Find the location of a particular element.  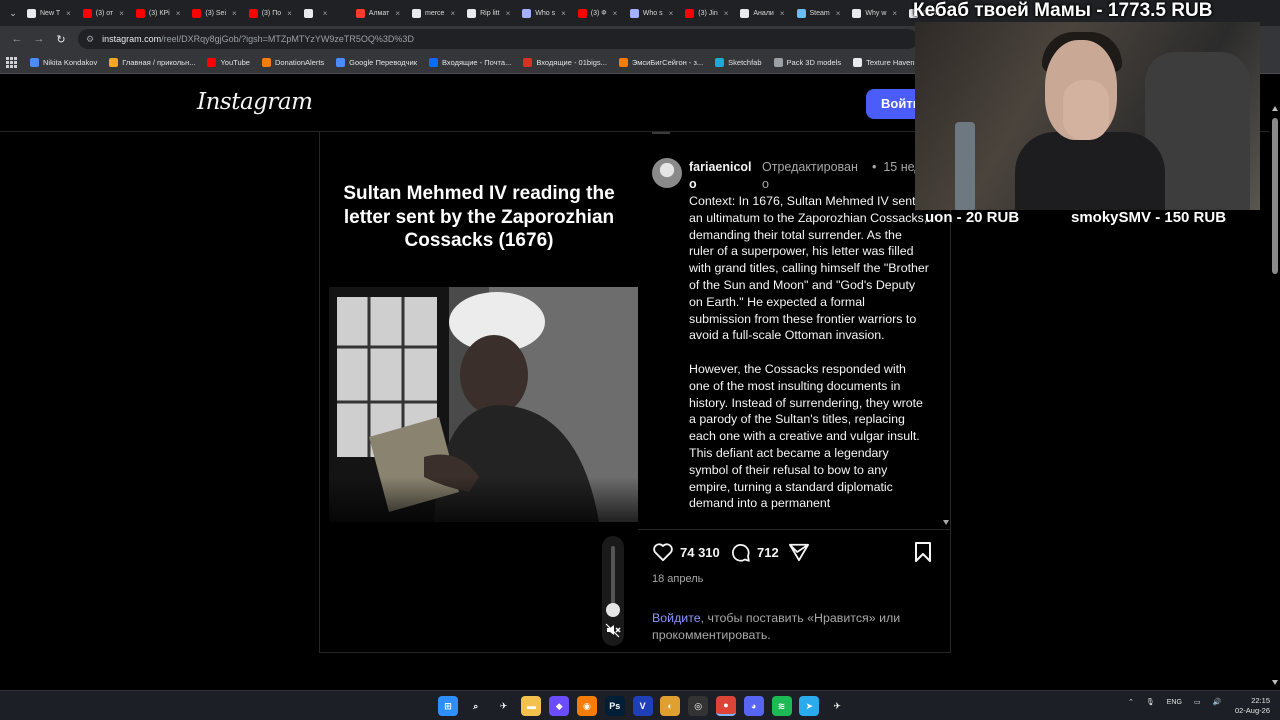

site-info-icon: ⚙ is located at coordinates (90, 39).